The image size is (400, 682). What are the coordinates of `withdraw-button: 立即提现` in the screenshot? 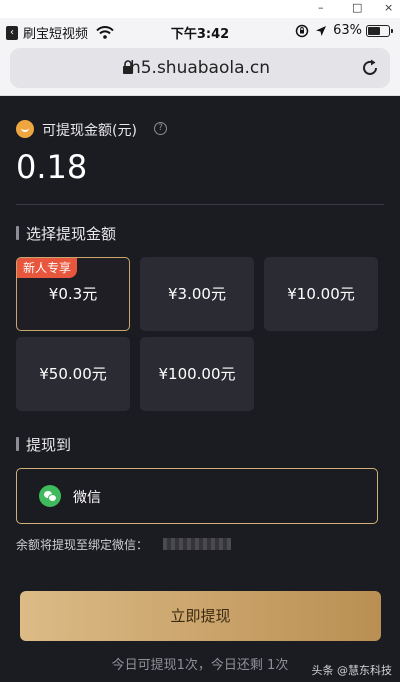 It's located at (200, 616).